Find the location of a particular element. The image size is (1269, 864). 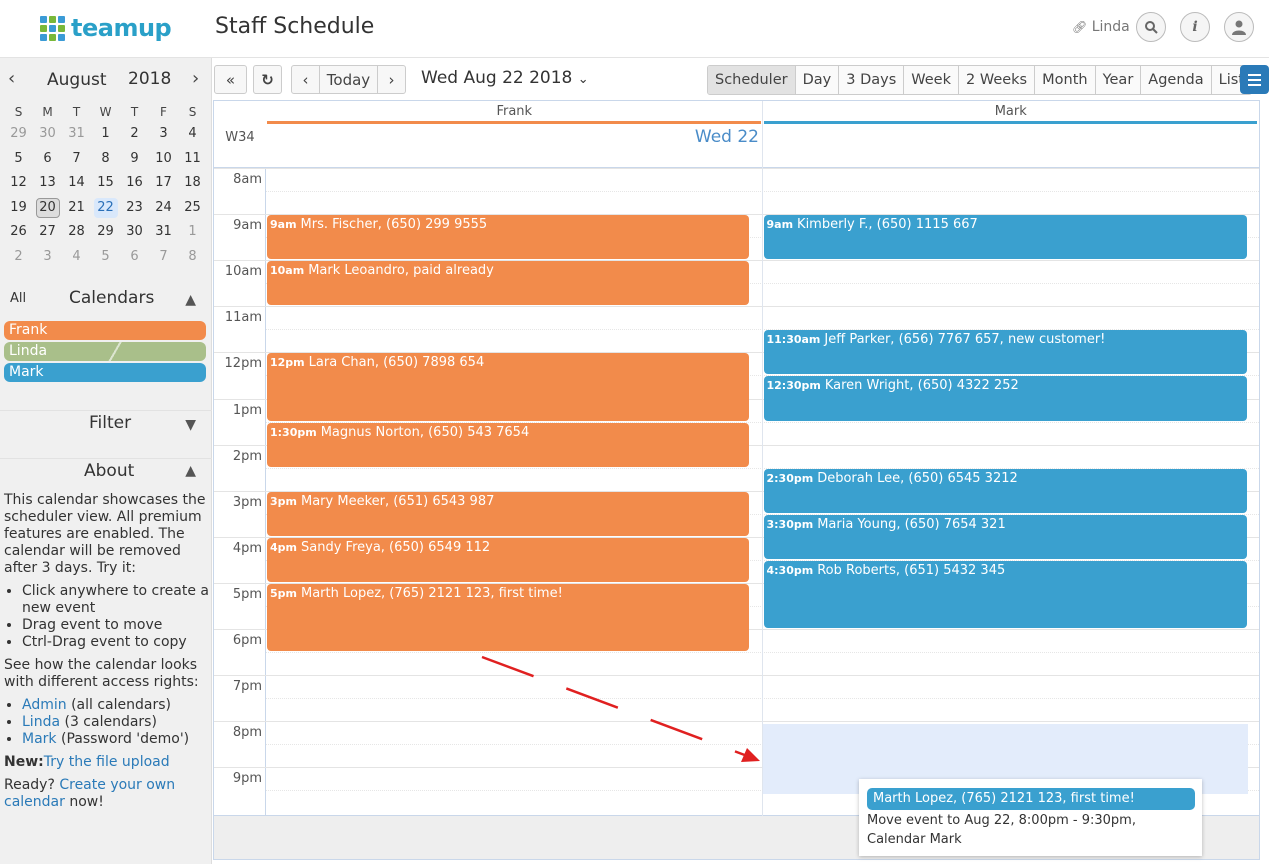

event-mark: 4:30pm Rob Roberts, (651) 5432 345 is located at coordinates (1005, 594).